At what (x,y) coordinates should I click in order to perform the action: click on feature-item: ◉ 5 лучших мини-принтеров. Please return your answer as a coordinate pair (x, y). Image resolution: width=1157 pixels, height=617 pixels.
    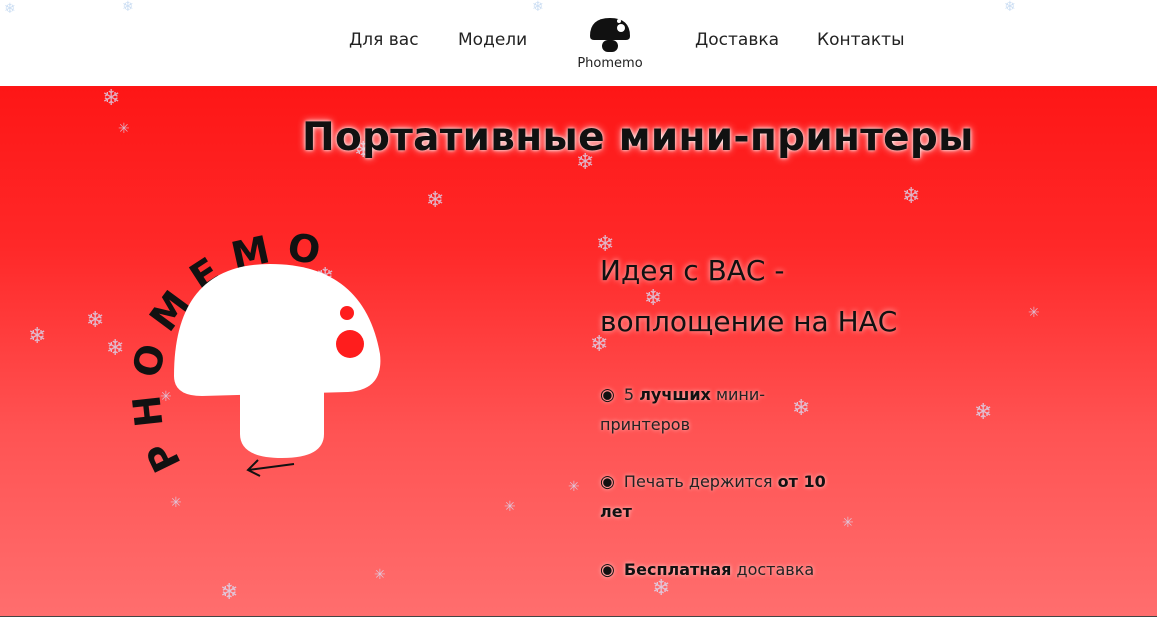
    Looking at the image, I should click on (720, 410).